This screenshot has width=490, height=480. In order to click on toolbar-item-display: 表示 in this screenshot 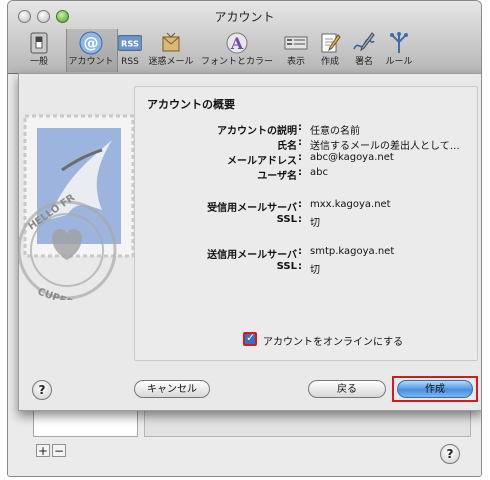, I will do `click(296, 51)`.